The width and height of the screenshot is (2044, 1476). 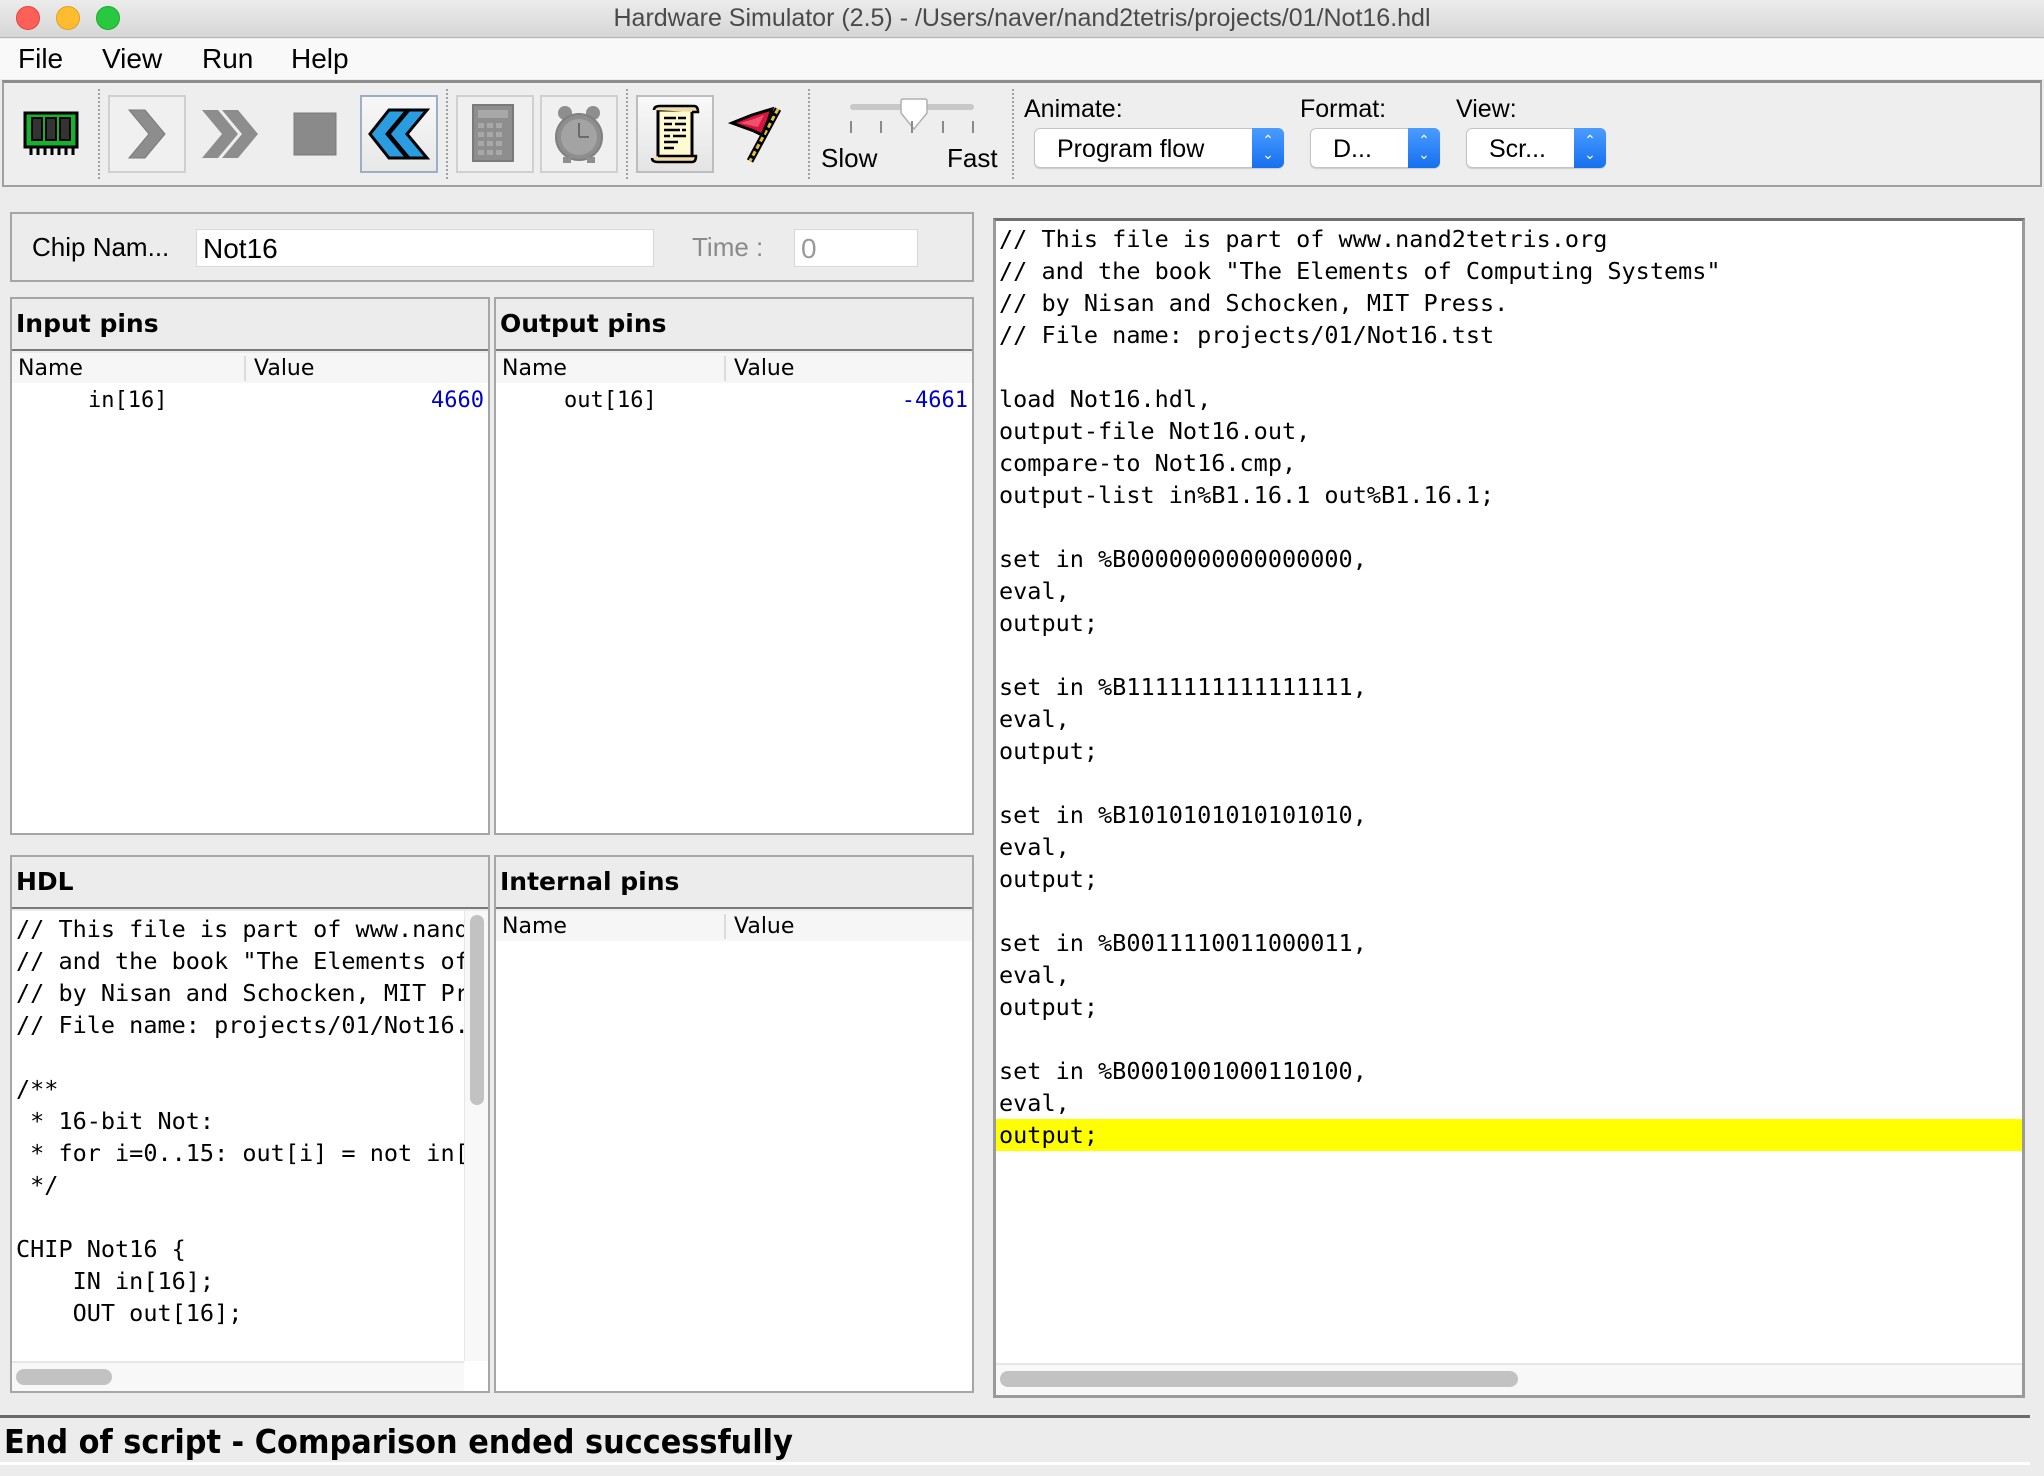 What do you see at coordinates (241, 993) in the screenshot?
I see `code-line: // by Nisan and Schocken, MIT Pr` at bounding box center [241, 993].